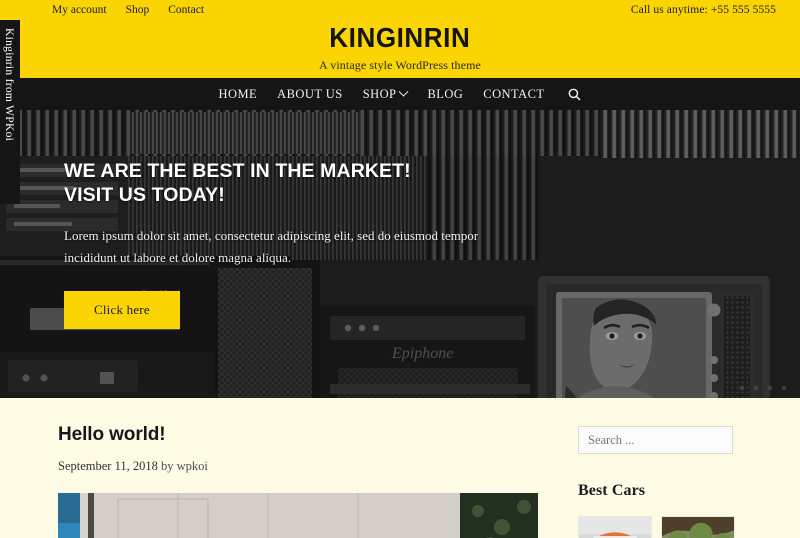 The height and width of the screenshot is (538, 800). Describe the element at coordinates (668, 481) in the screenshot. I see `sidebar-column: Best Cars` at that location.